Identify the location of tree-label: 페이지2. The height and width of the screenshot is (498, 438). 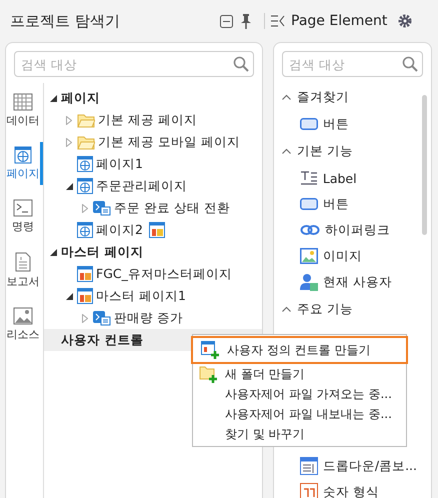
(119, 230).